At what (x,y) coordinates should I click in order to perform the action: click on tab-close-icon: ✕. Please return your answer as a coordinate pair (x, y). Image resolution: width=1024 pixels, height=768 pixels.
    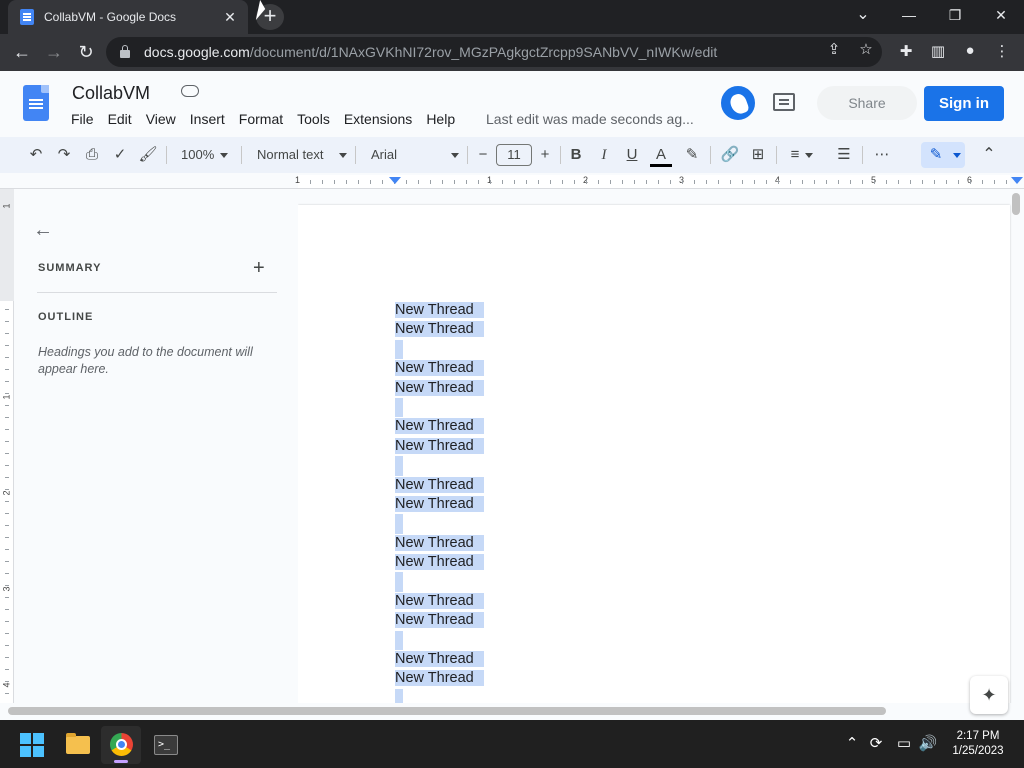
    Looking at the image, I should click on (230, 17).